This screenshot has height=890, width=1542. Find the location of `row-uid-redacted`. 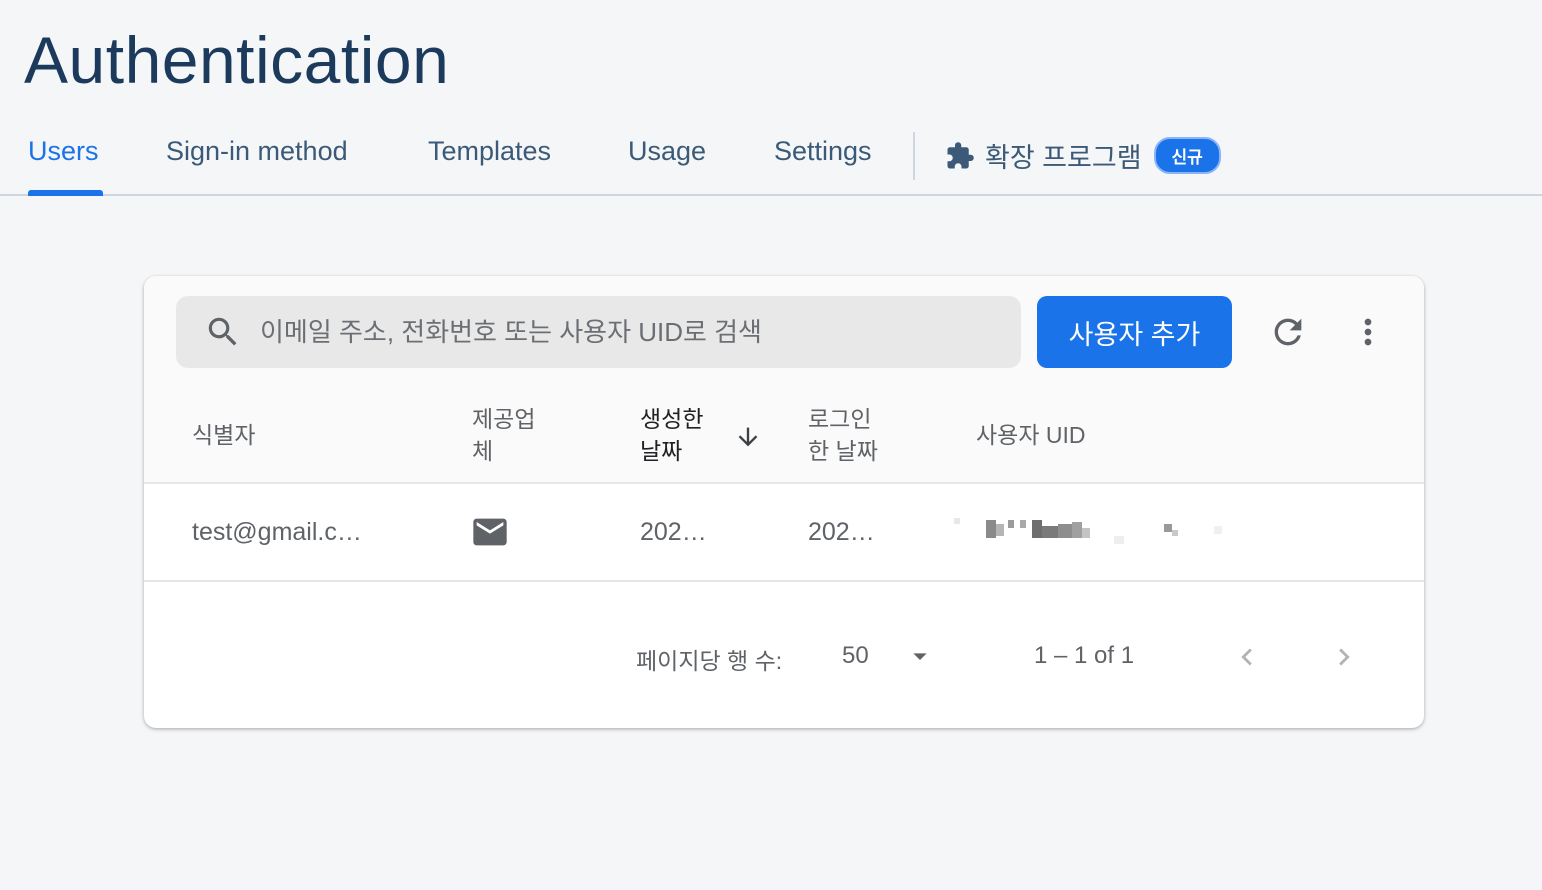

row-uid-redacted is located at coordinates (1104, 534).